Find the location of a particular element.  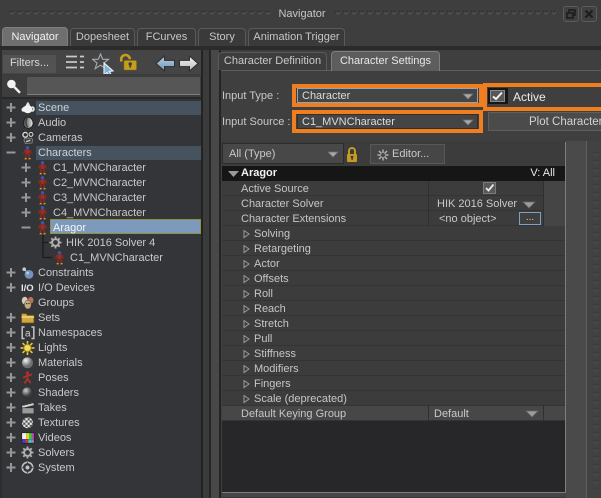

svg-text: a is located at coordinates (28, 334).